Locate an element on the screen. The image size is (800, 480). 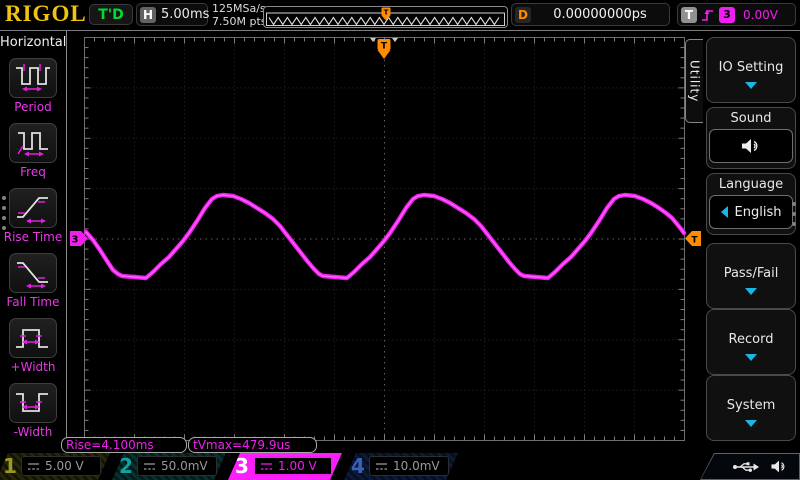
trigger-icon: T is located at coordinates (689, 14).